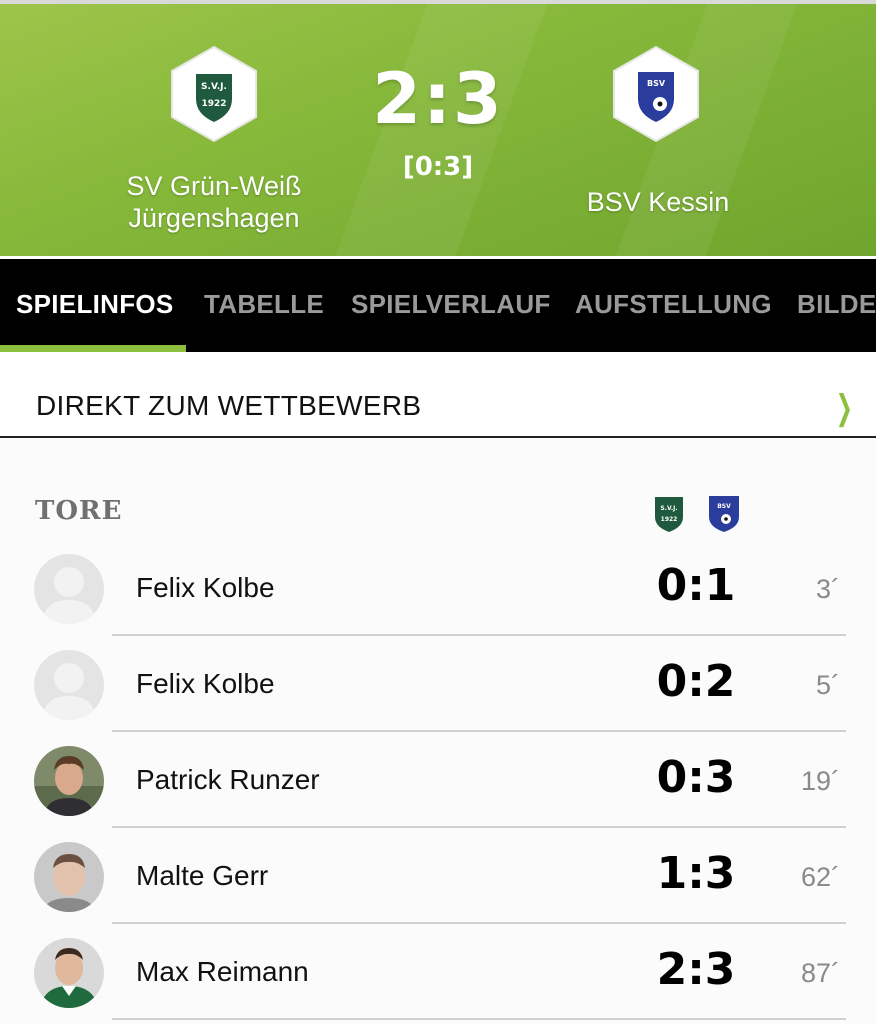  I want to click on competition-link: DIREKT ZUM WETTBEWERB ❯, so click(438, 395).